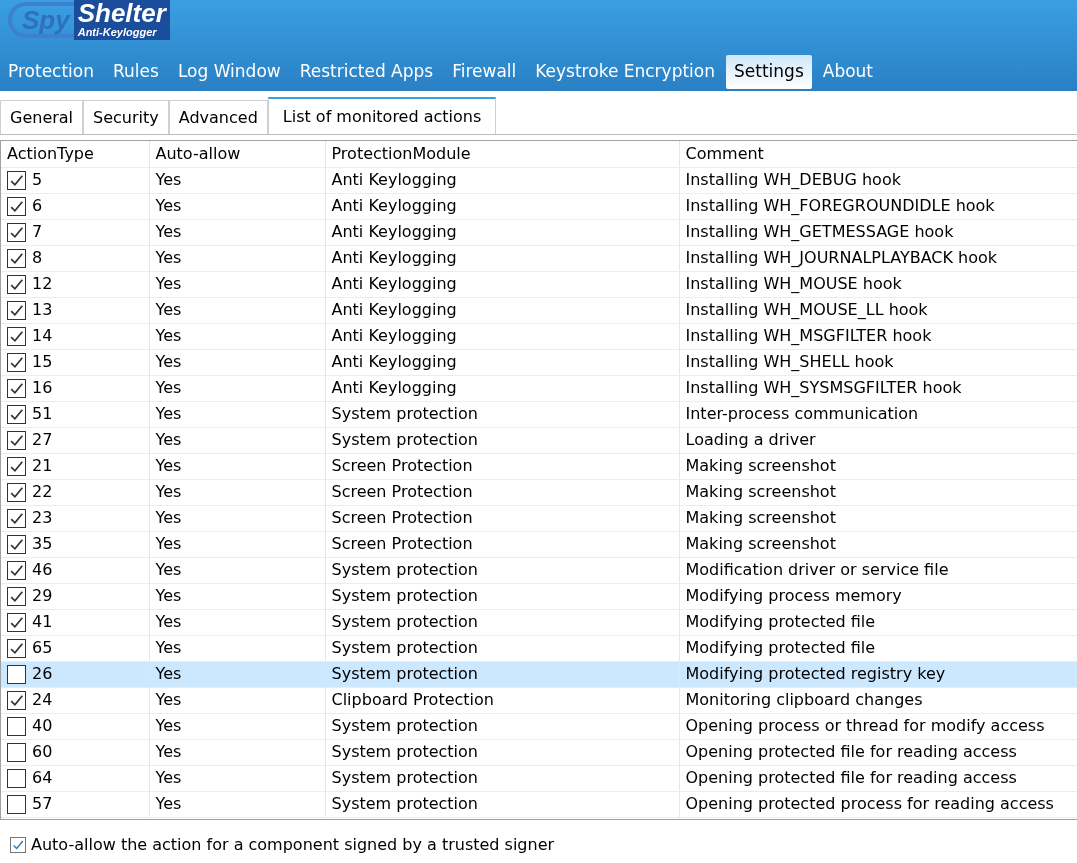 The height and width of the screenshot is (863, 1077). What do you see at coordinates (42, 117) in the screenshot?
I see `page-tab: General` at bounding box center [42, 117].